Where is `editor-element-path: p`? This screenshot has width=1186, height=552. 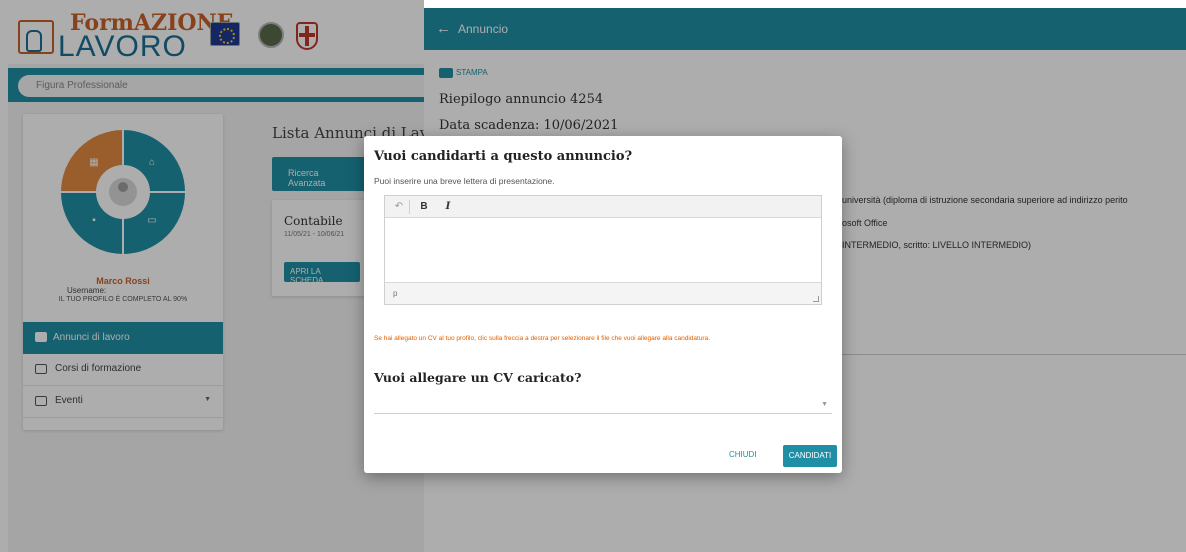 editor-element-path: p is located at coordinates (395, 293).